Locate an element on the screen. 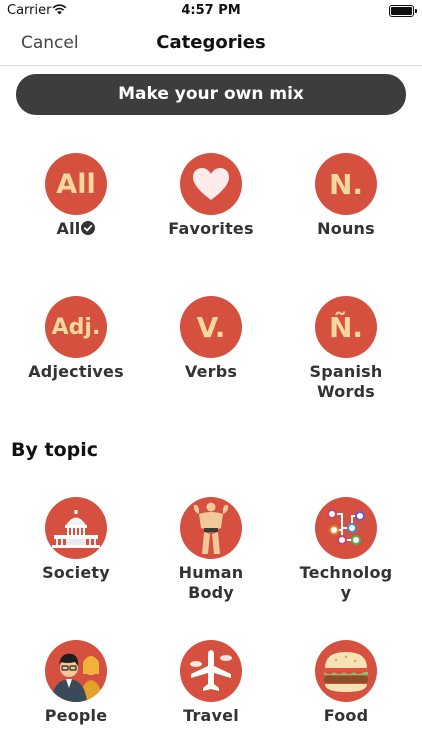 The height and width of the screenshot is (750, 422). technology-circle is located at coordinates (346, 528).